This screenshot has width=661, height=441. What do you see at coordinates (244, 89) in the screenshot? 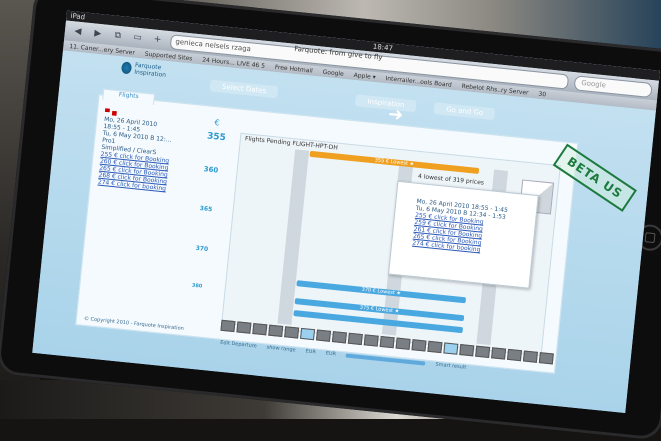
I see `step-select-dates: Select Dates` at bounding box center [244, 89].